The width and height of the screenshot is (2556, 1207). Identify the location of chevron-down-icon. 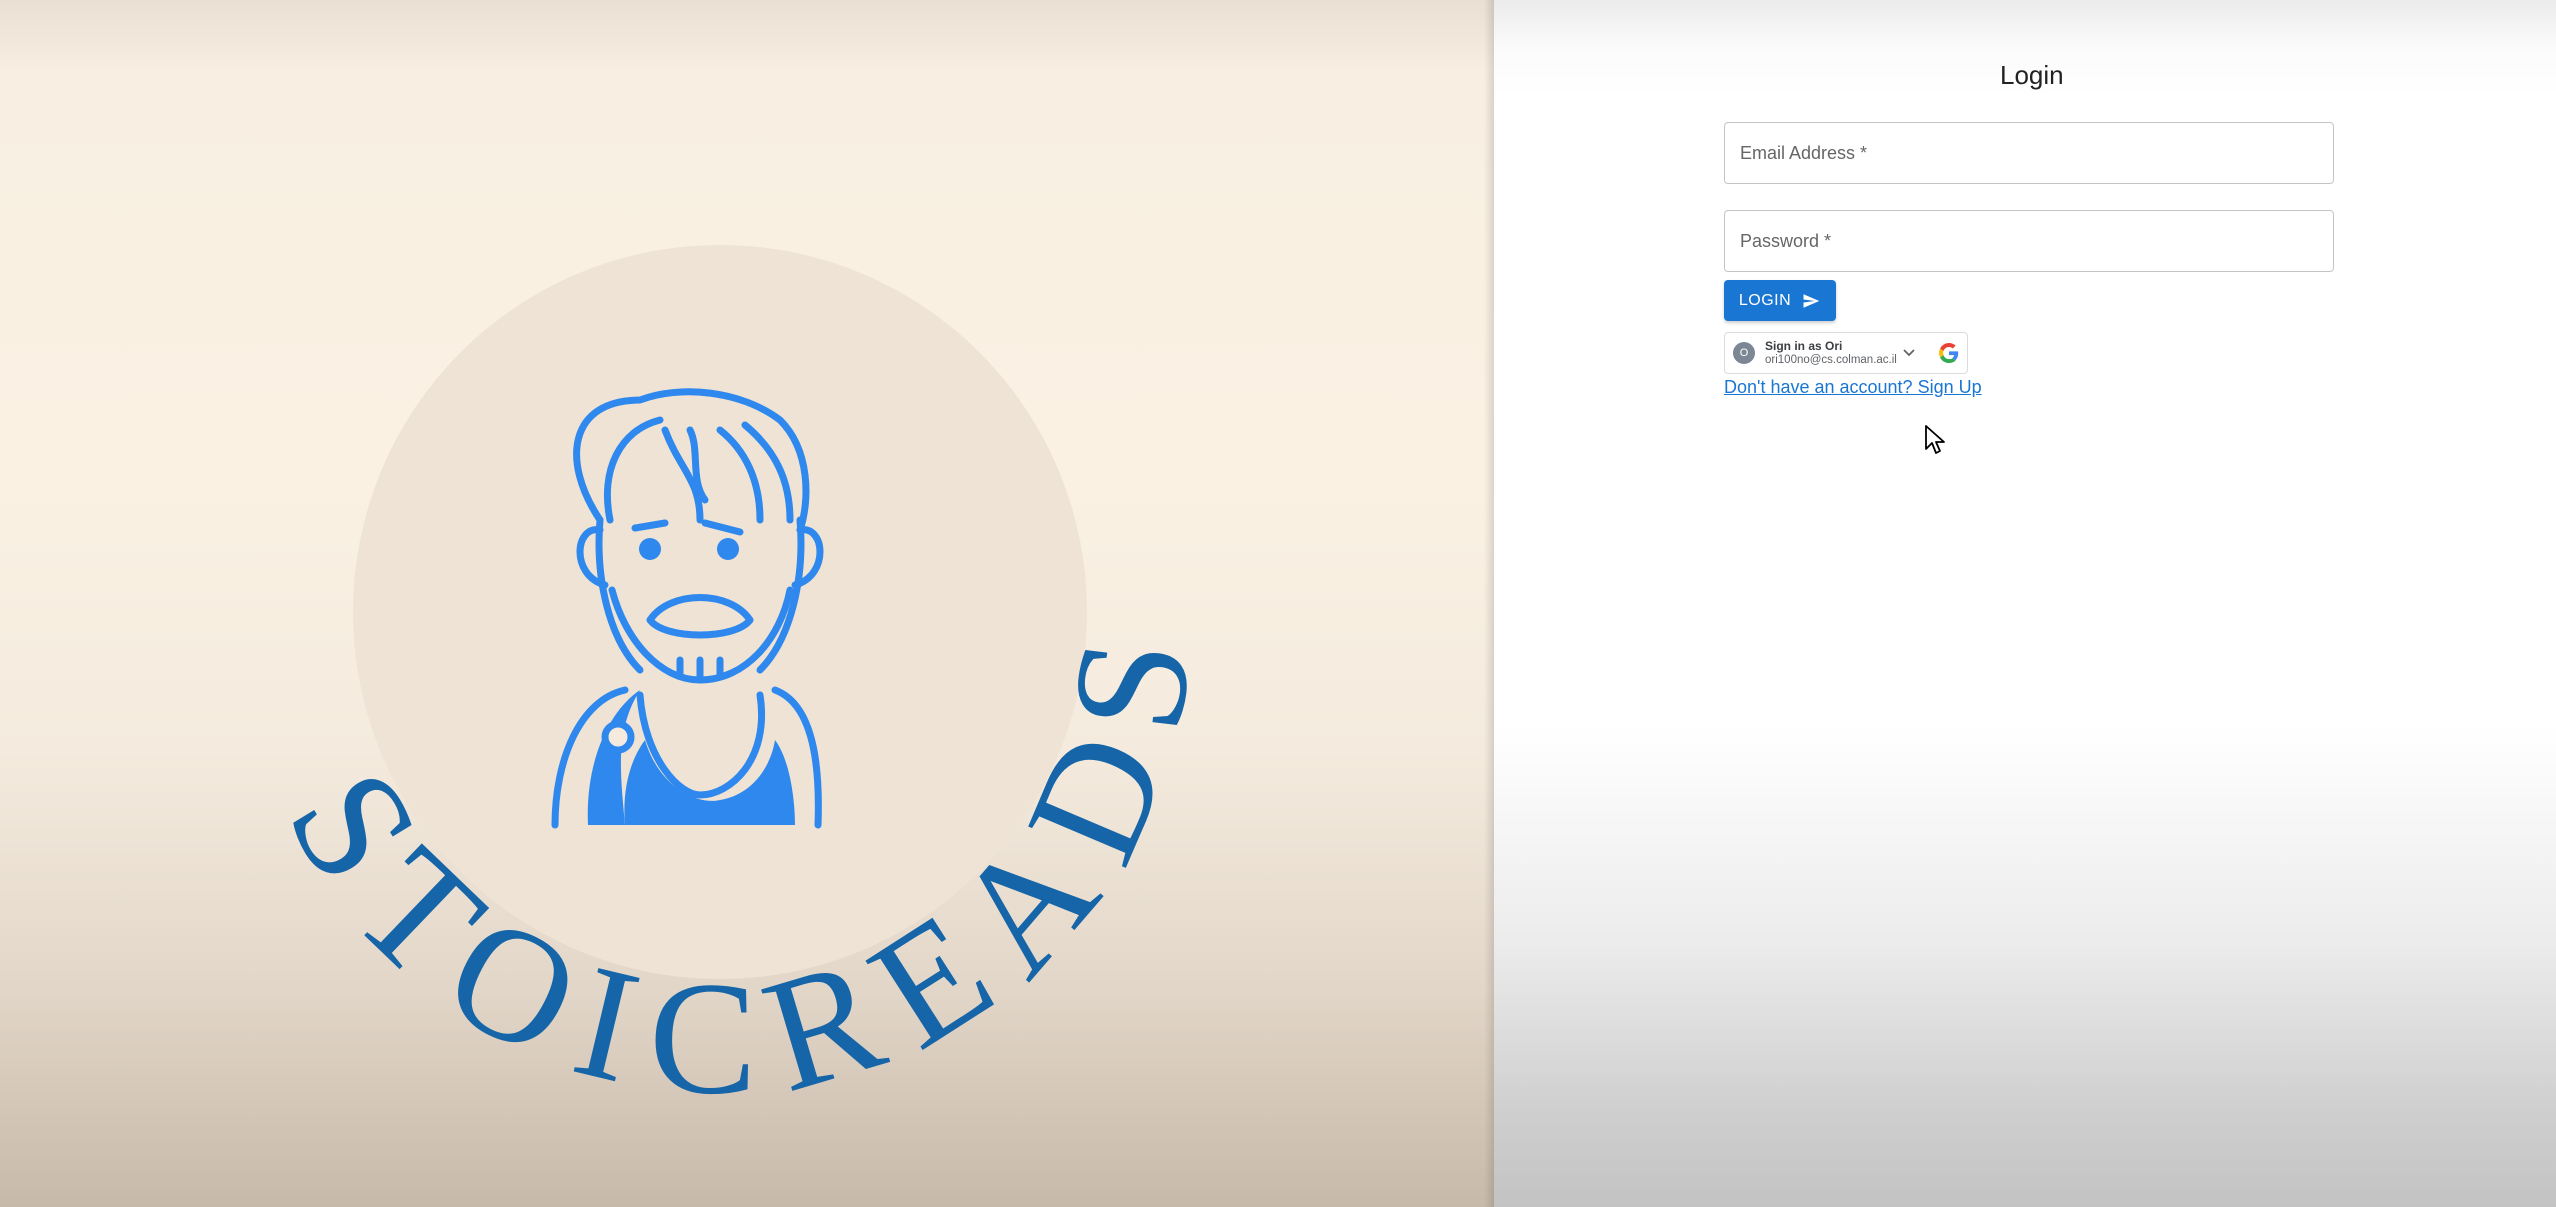
(1909, 353).